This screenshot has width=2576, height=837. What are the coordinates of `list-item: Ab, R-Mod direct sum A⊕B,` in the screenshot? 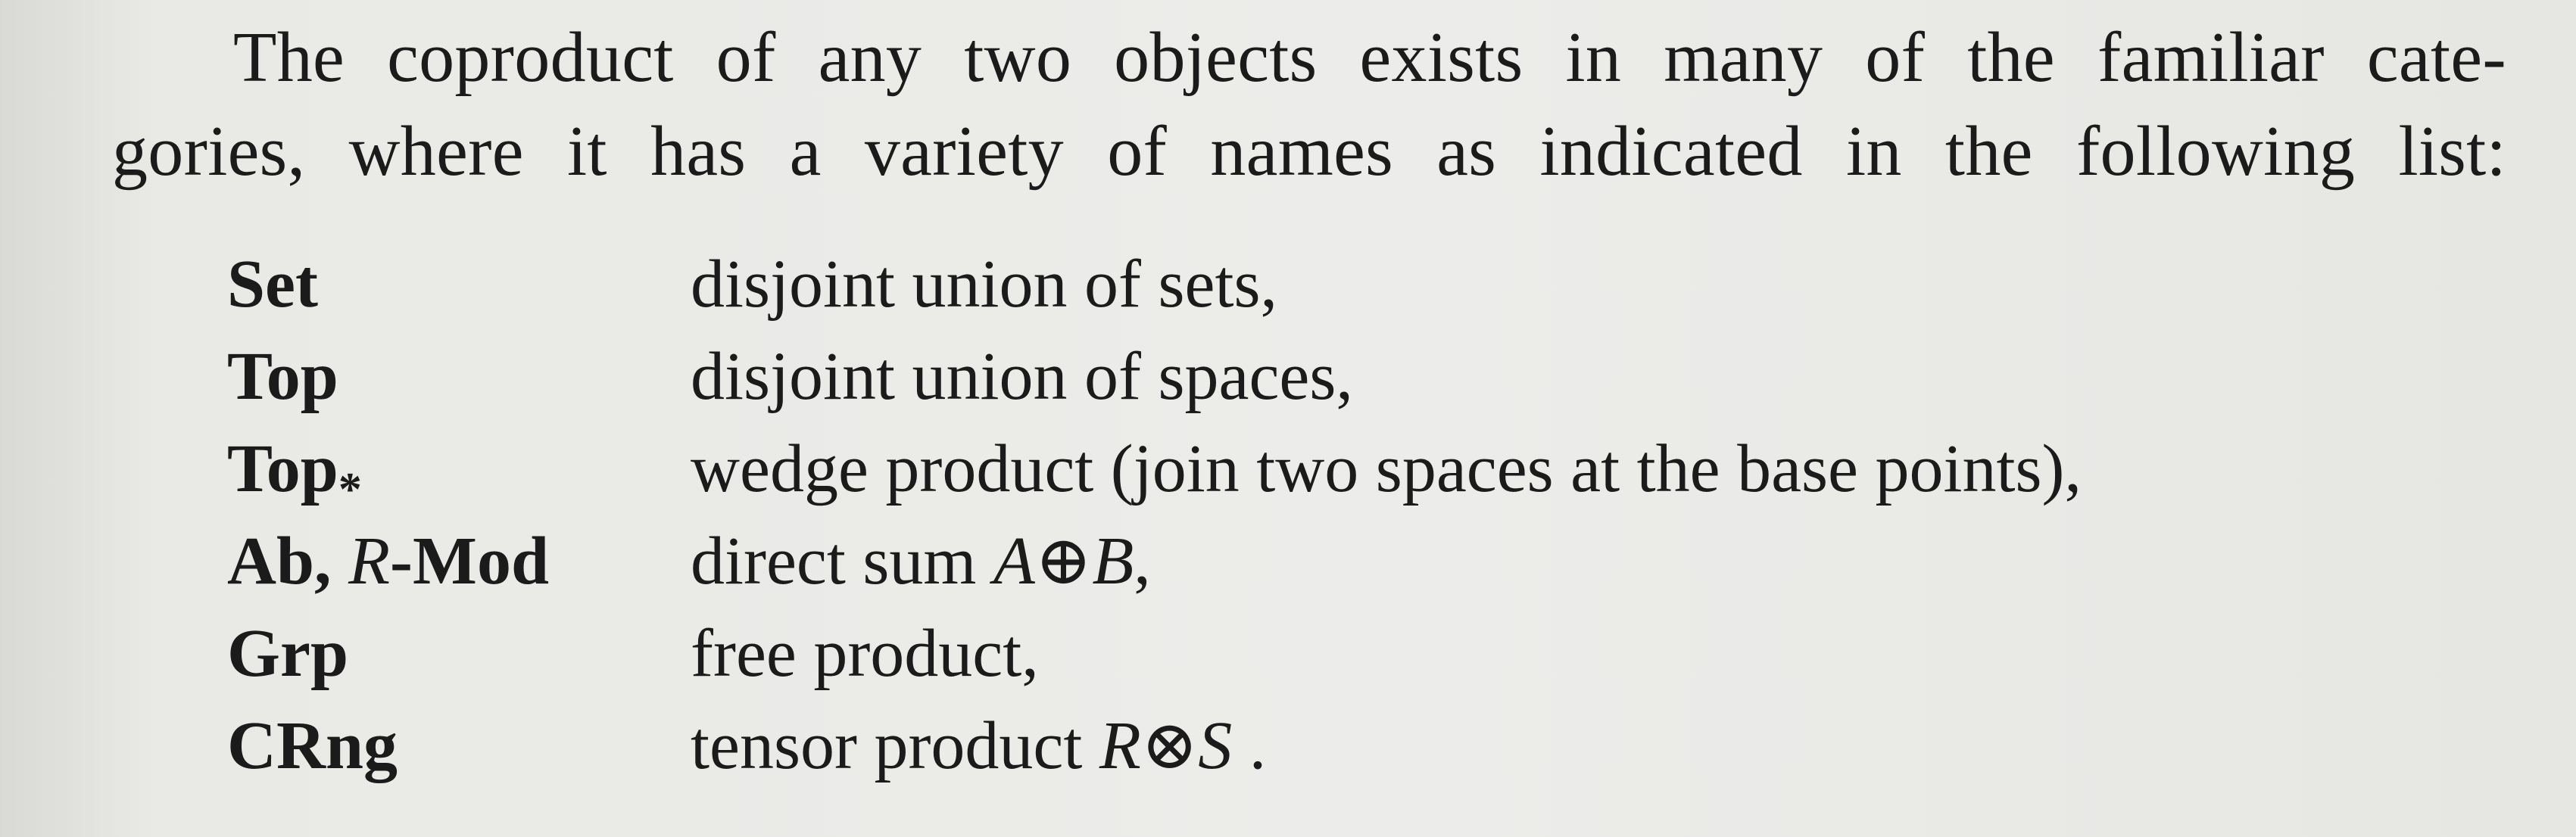 It's located at (1382, 561).